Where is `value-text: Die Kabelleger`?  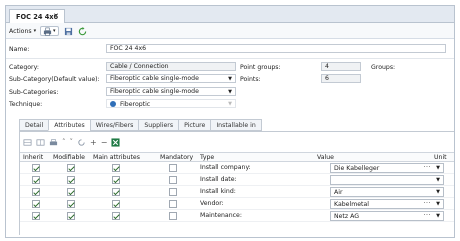
value-text: Die Kabelleger is located at coordinates (357, 168).